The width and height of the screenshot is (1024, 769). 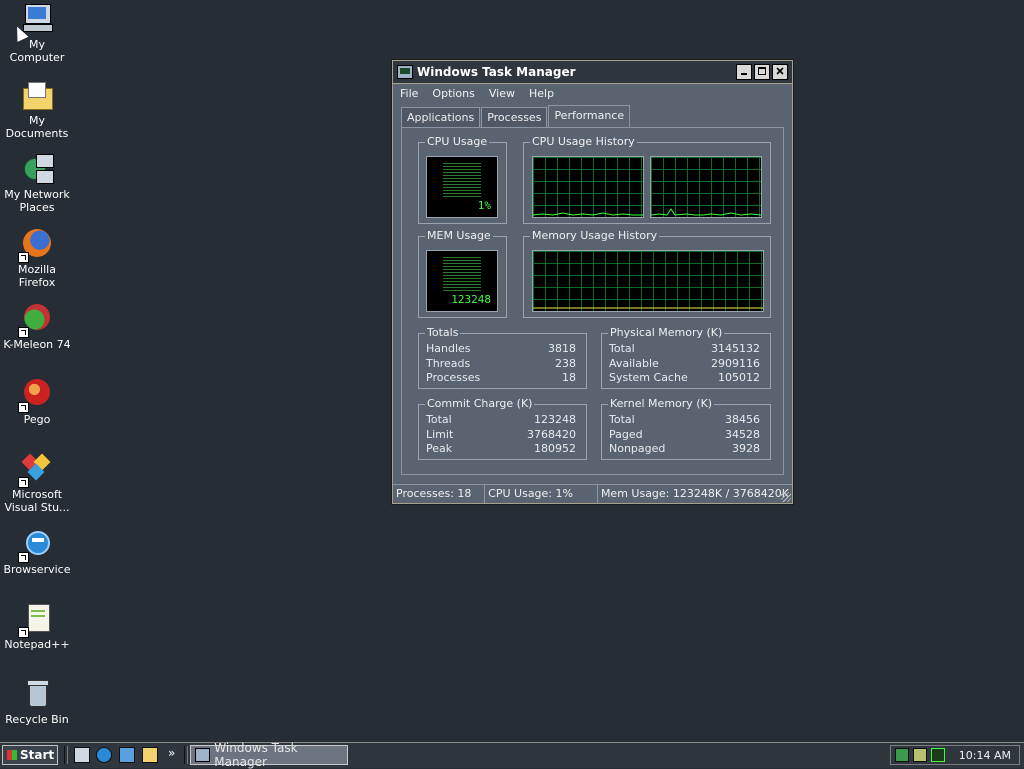 I want to click on cpu-usage-group: CPU Usage 1%, so click(x=462, y=179).